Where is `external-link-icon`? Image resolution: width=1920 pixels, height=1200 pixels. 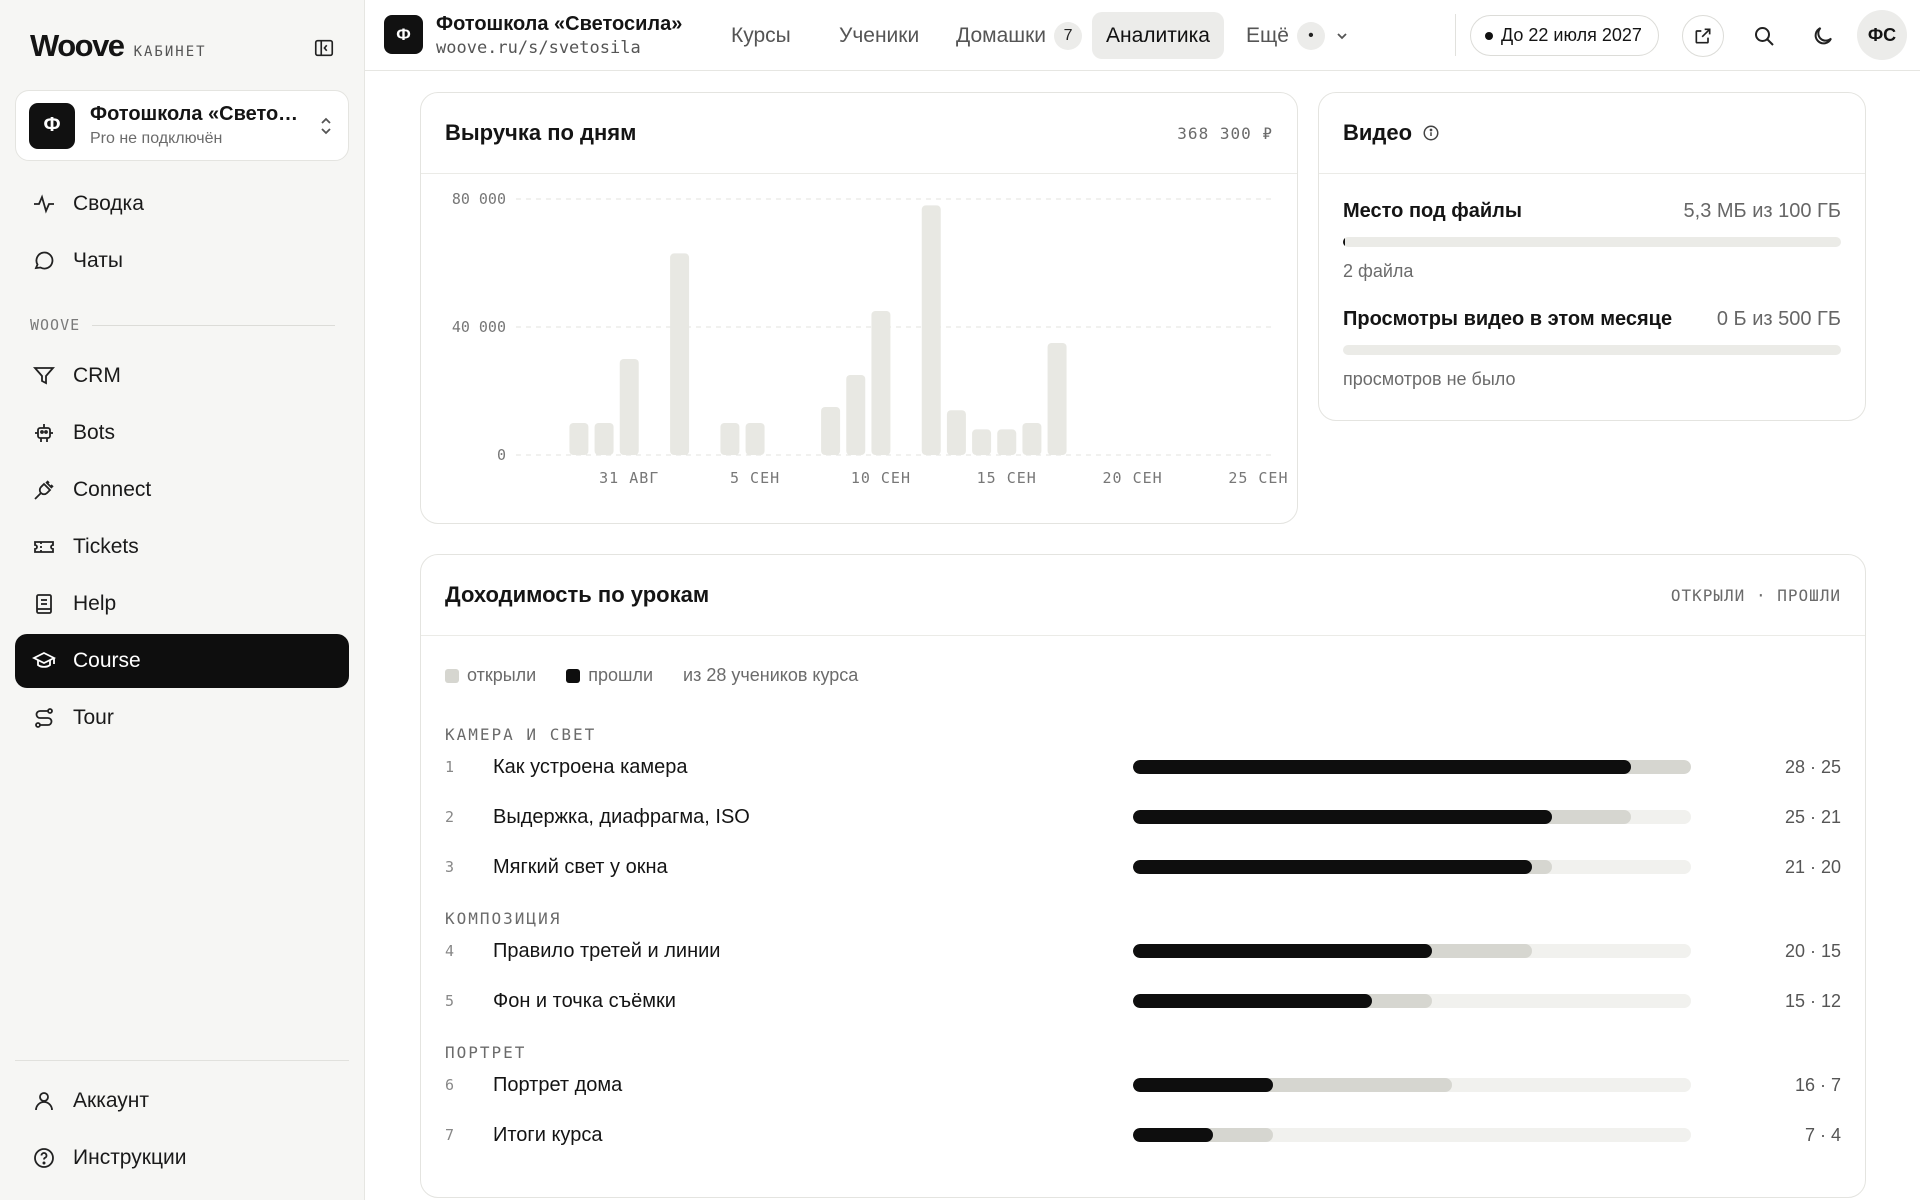 external-link-icon is located at coordinates (1703, 36).